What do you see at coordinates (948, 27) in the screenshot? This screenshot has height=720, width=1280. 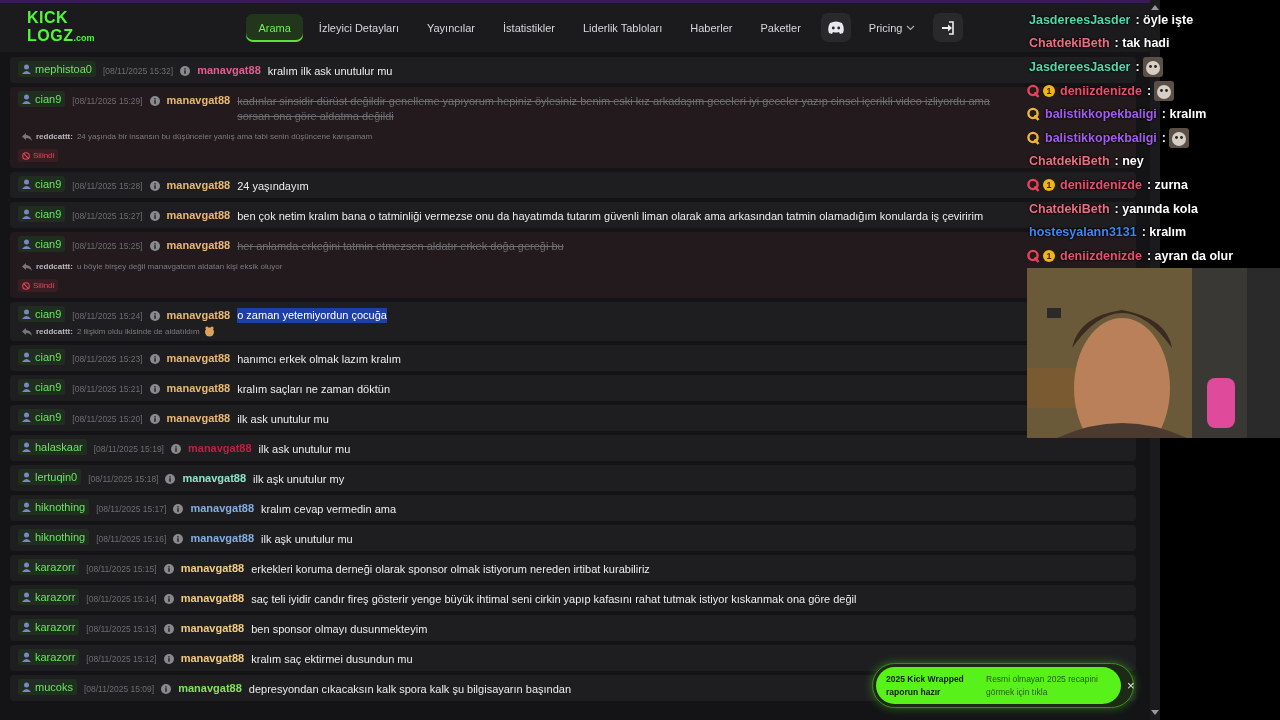 I see `login-button` at bounding box center [948, 27].